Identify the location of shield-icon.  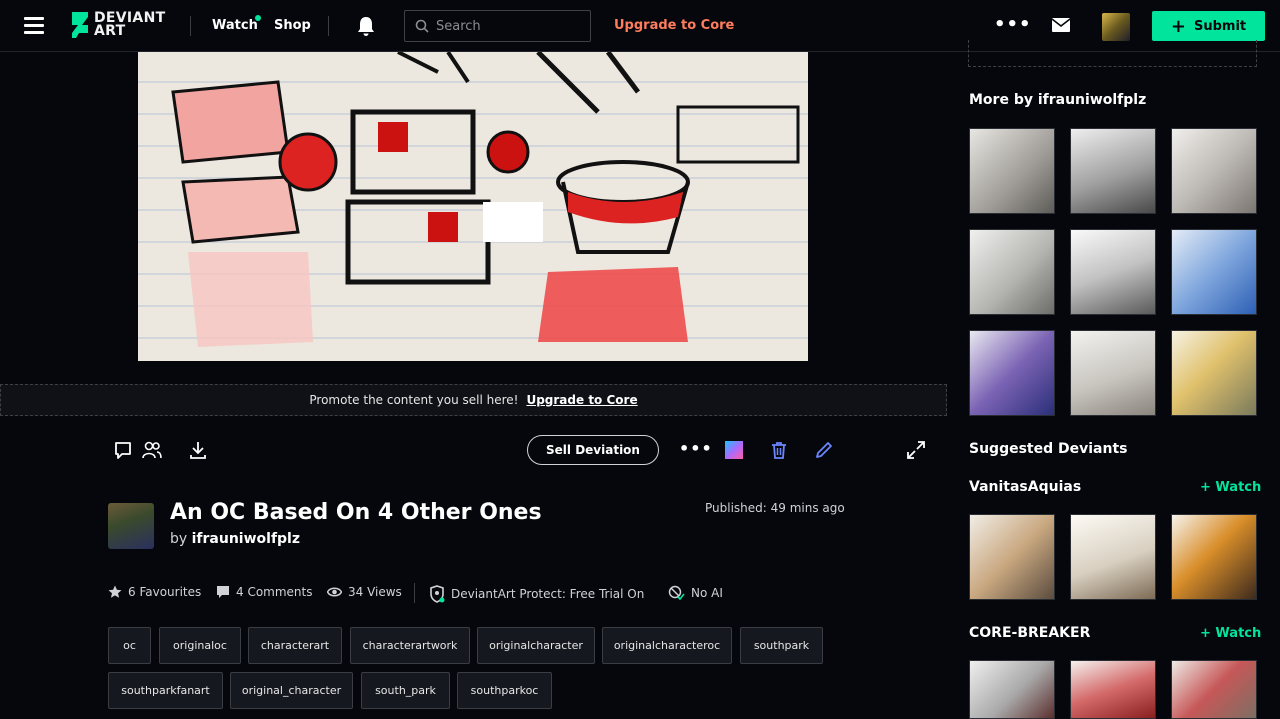
(437, 594).